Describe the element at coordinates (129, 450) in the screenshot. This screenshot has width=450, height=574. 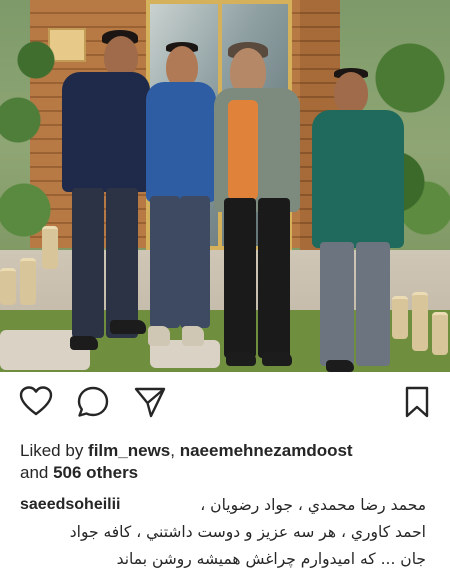
I see `liked-user-1: film_news` at that location.